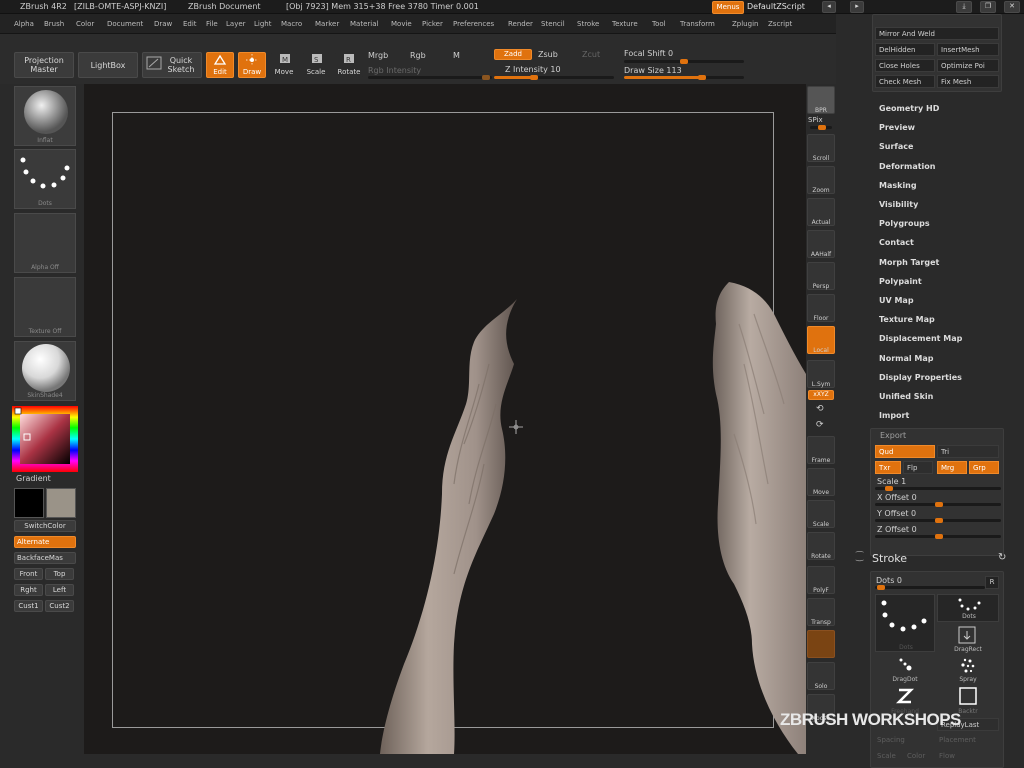 The image size is (1024, 768). Describe the element at coordinates (59, 574) in the screenshot. I see `top-view-button: Top` at that location.